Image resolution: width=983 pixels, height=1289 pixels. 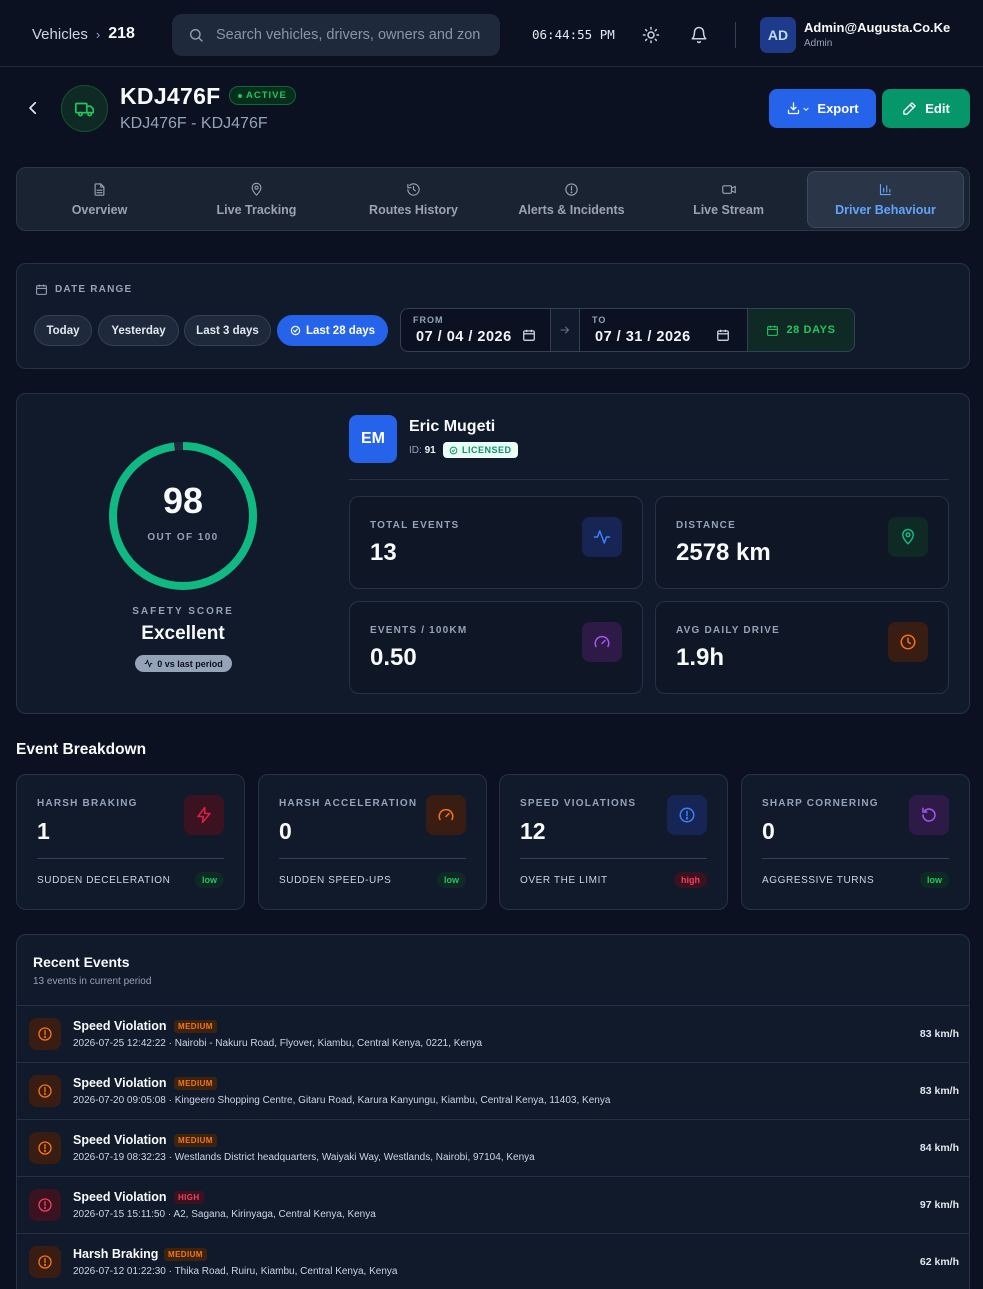 I want to click on tab-live-stream: Live Stream, so click(x=728, y=199).